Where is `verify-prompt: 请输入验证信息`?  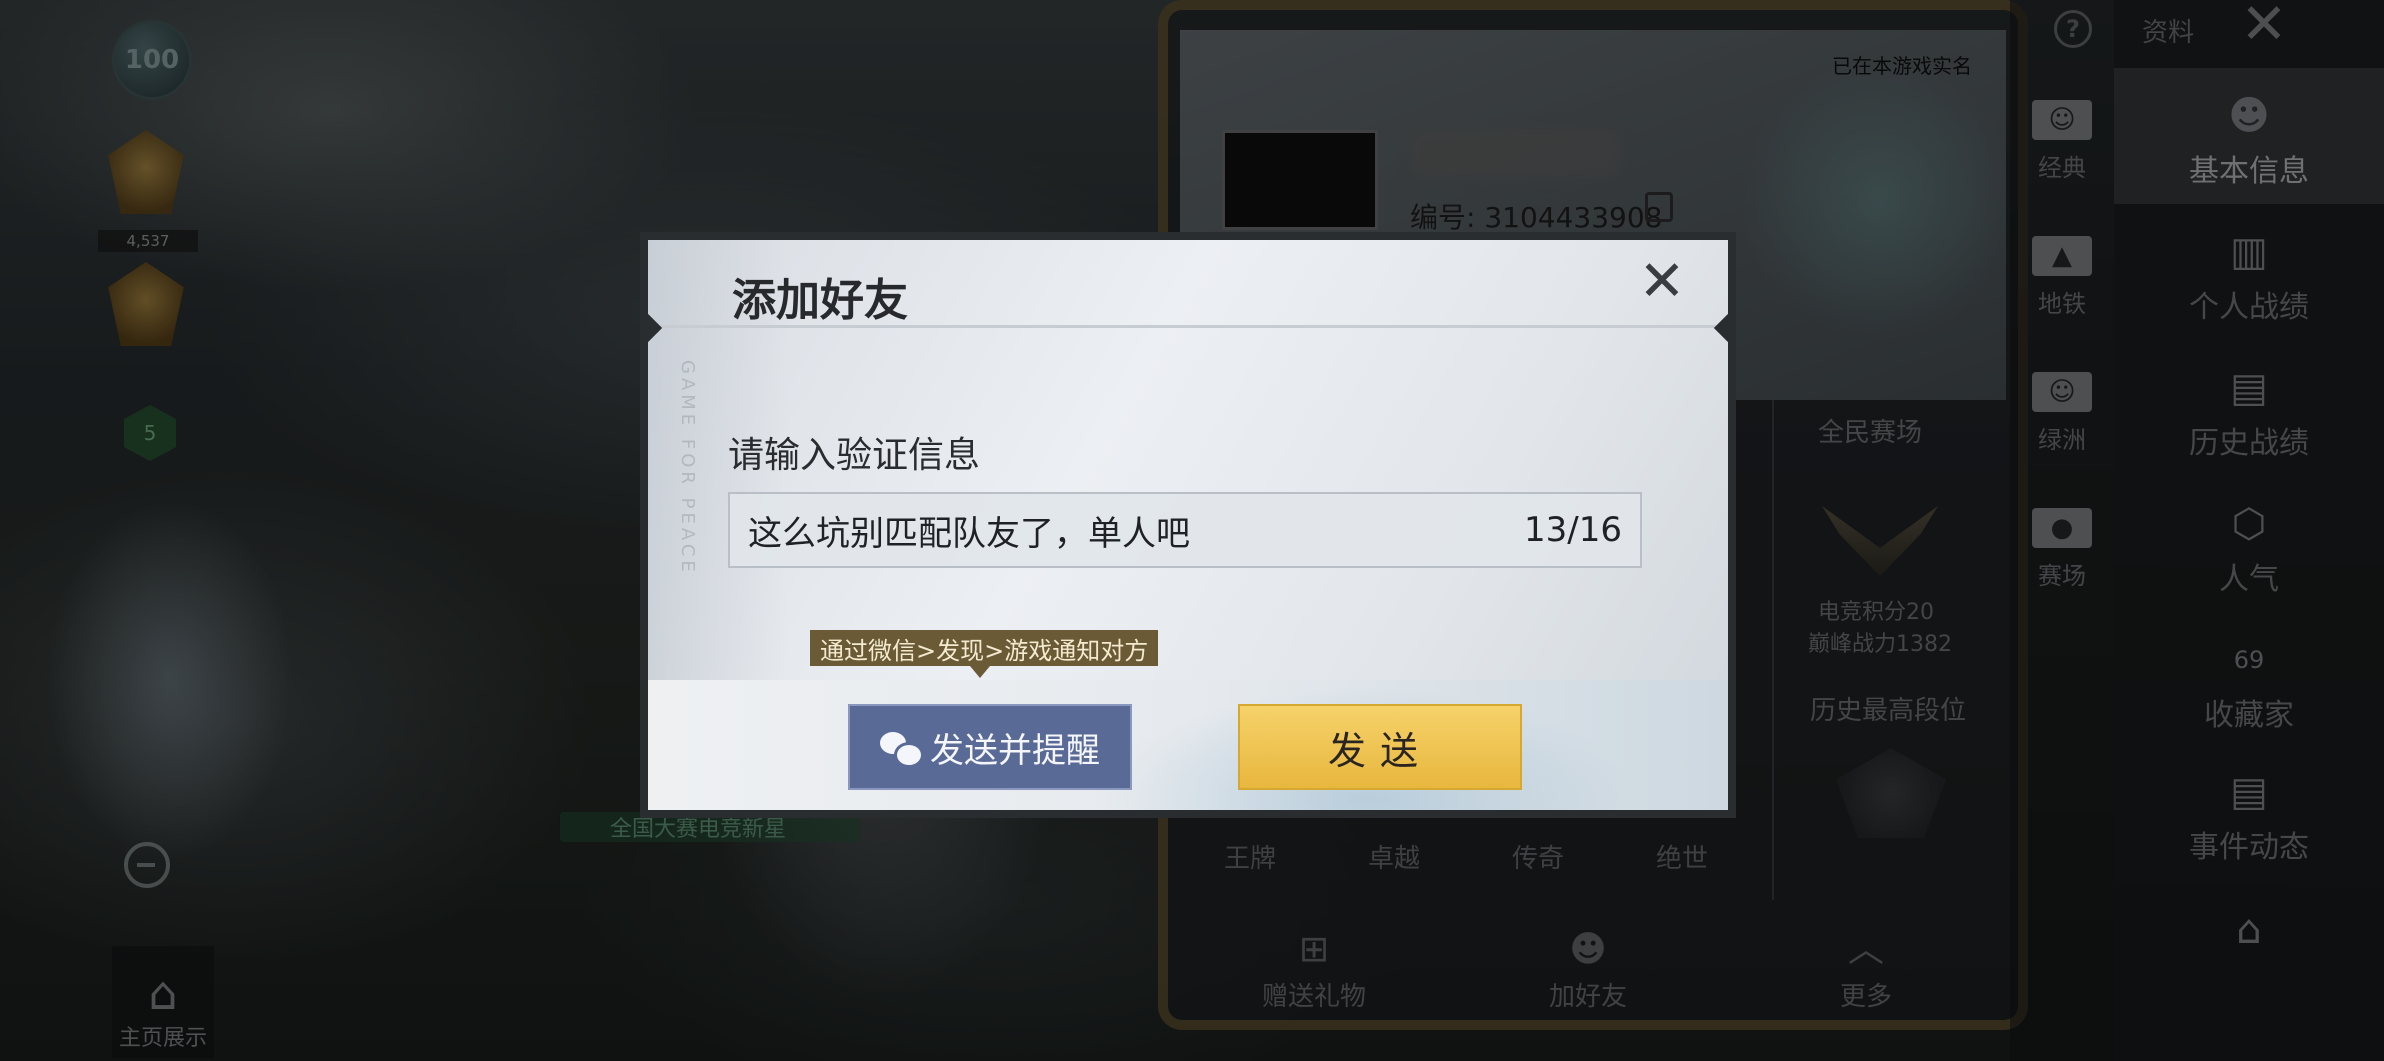 verify-prompt: 请输入验证信息 is located at coordinates (854, 455).